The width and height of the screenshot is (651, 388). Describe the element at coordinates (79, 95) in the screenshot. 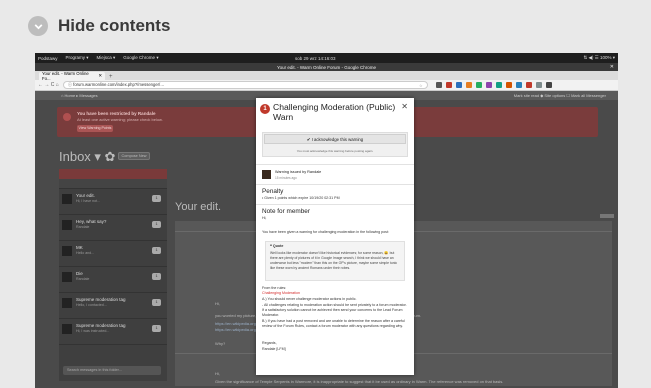

I see `breadcrumb-text: ⌂ Home ▸ Messages` at that location.